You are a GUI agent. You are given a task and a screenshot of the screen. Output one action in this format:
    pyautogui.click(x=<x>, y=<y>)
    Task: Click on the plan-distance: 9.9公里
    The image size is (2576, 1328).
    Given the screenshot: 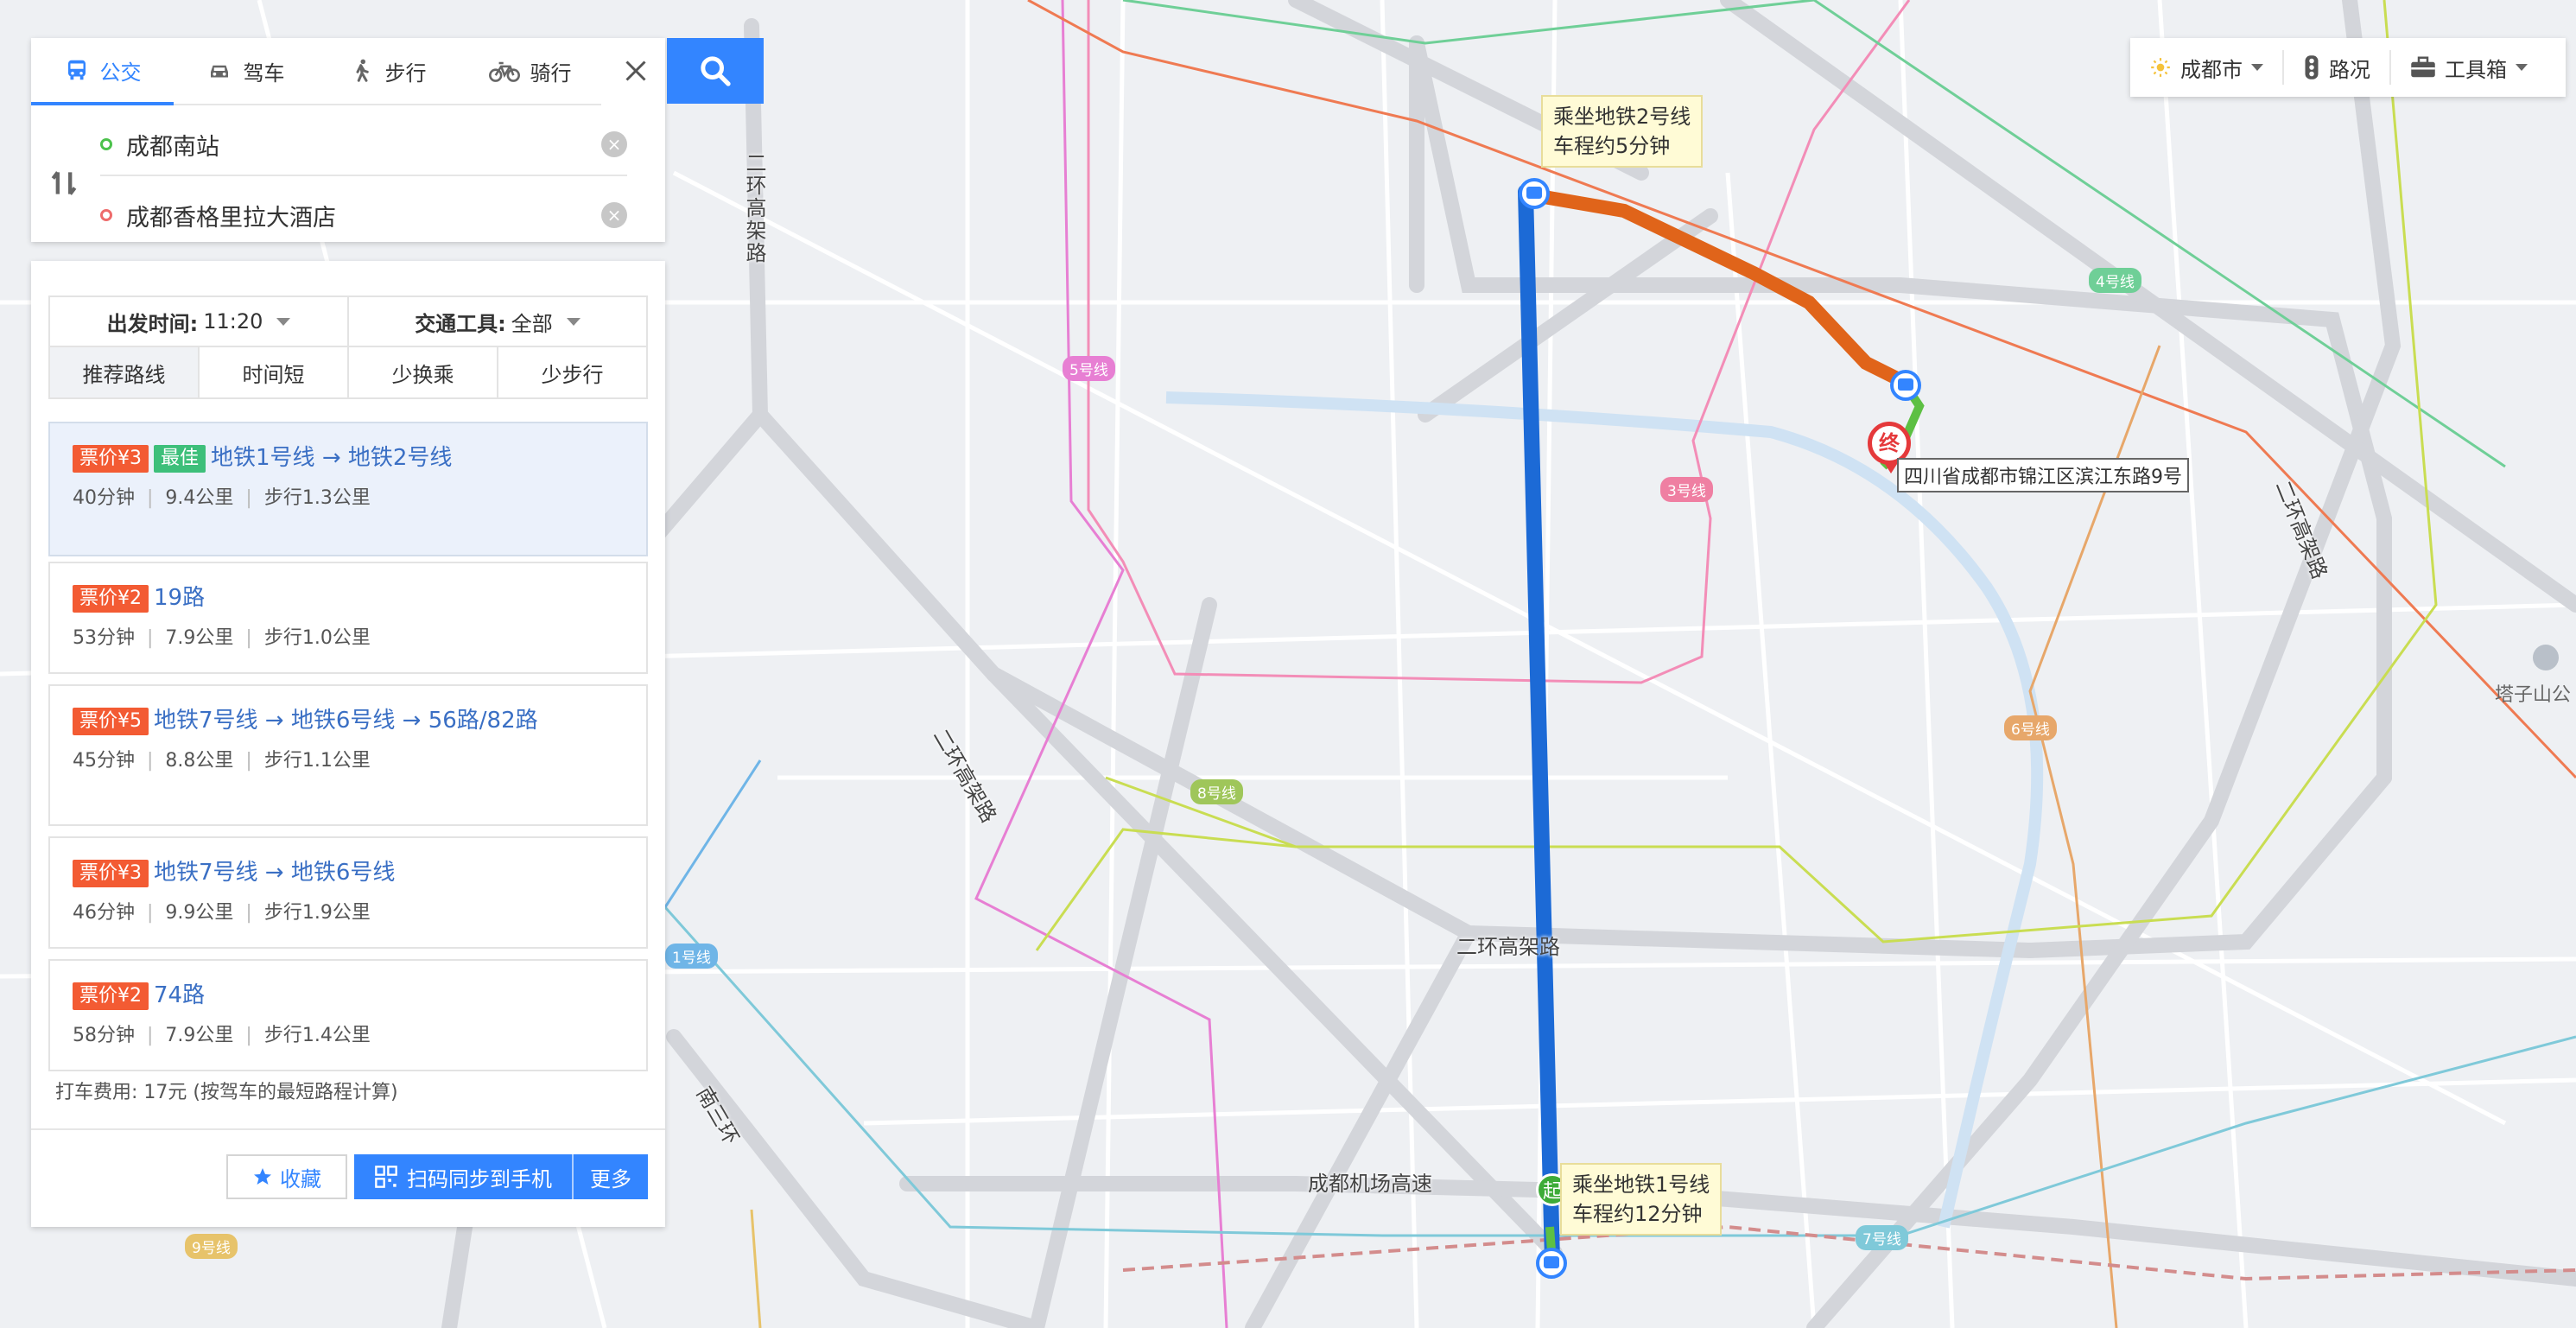 What is the action you would take?
    pyautogui.click(x=184, y=913)
    